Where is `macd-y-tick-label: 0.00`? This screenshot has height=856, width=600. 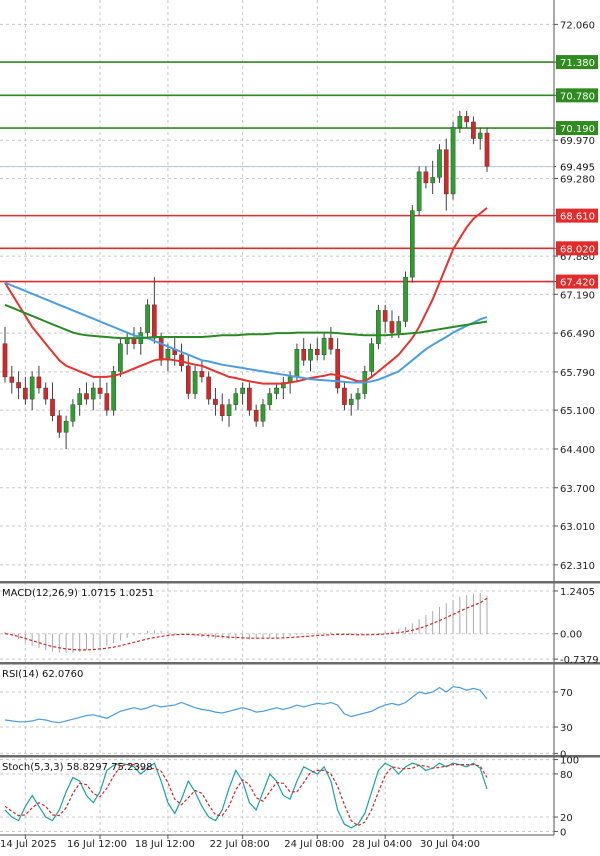
macd-y-tick-label: 0.00 is located at coordinates (571, 635).